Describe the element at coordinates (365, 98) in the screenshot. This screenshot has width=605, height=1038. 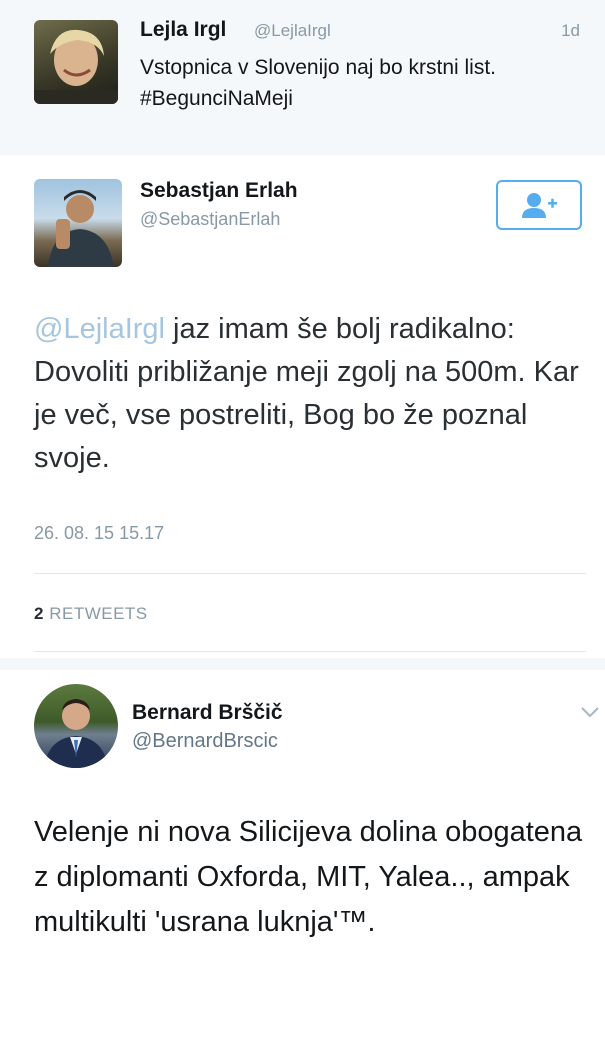
I see `hashtag-link: #BegunciNaMeji` at that location.